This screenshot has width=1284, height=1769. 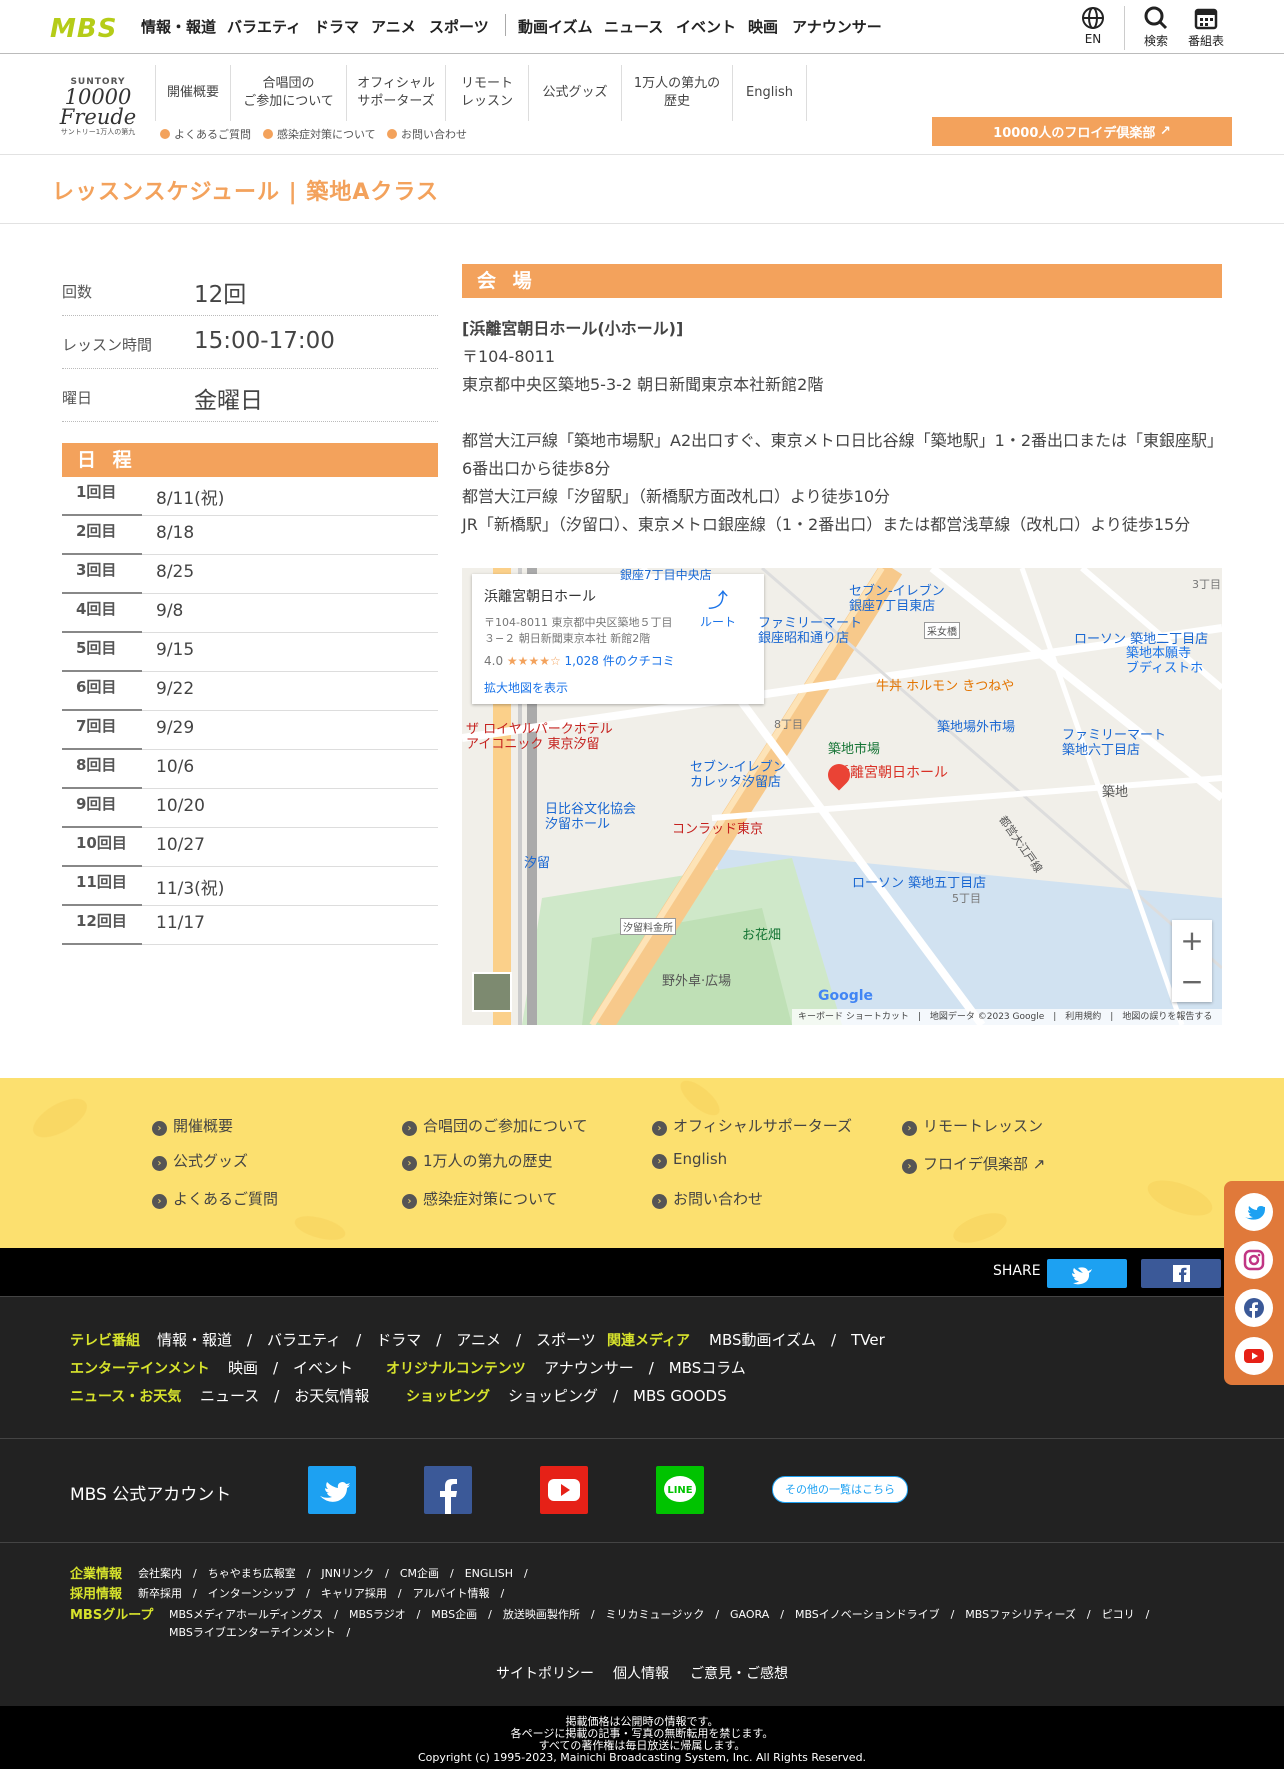 I want to click on subnav-english: English, so click(x=770, y=93).